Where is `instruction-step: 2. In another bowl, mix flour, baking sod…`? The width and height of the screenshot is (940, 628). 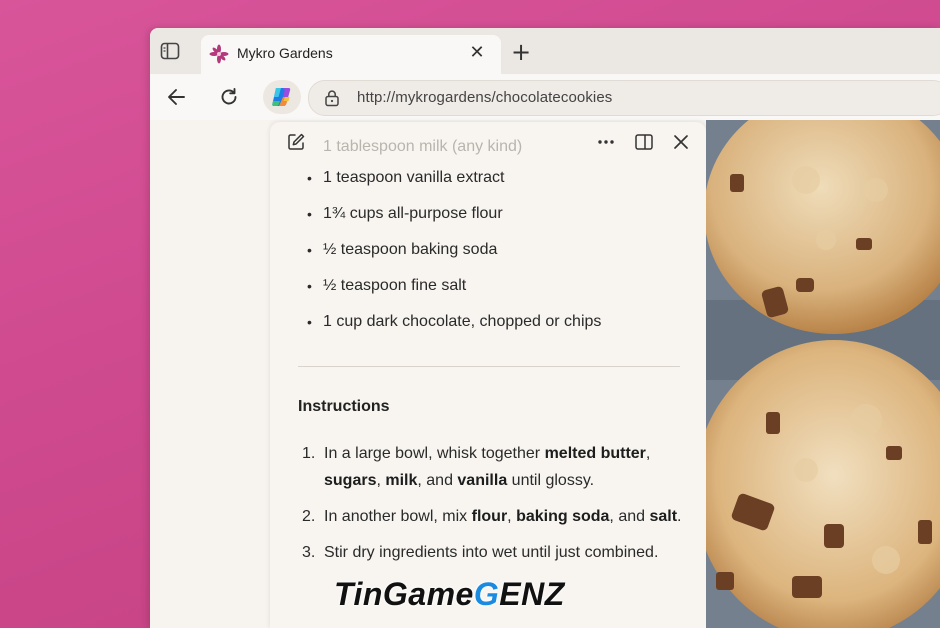
instruction-step: 2. In another bowl, mix flour, baking sod… is located at coordinates (494, 516).